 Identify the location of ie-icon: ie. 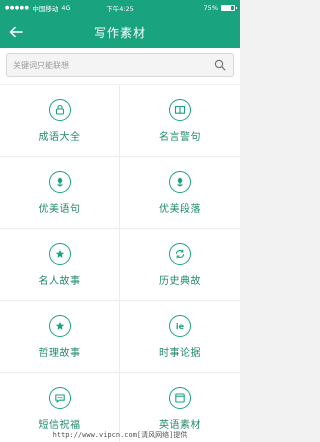
(180, 325).